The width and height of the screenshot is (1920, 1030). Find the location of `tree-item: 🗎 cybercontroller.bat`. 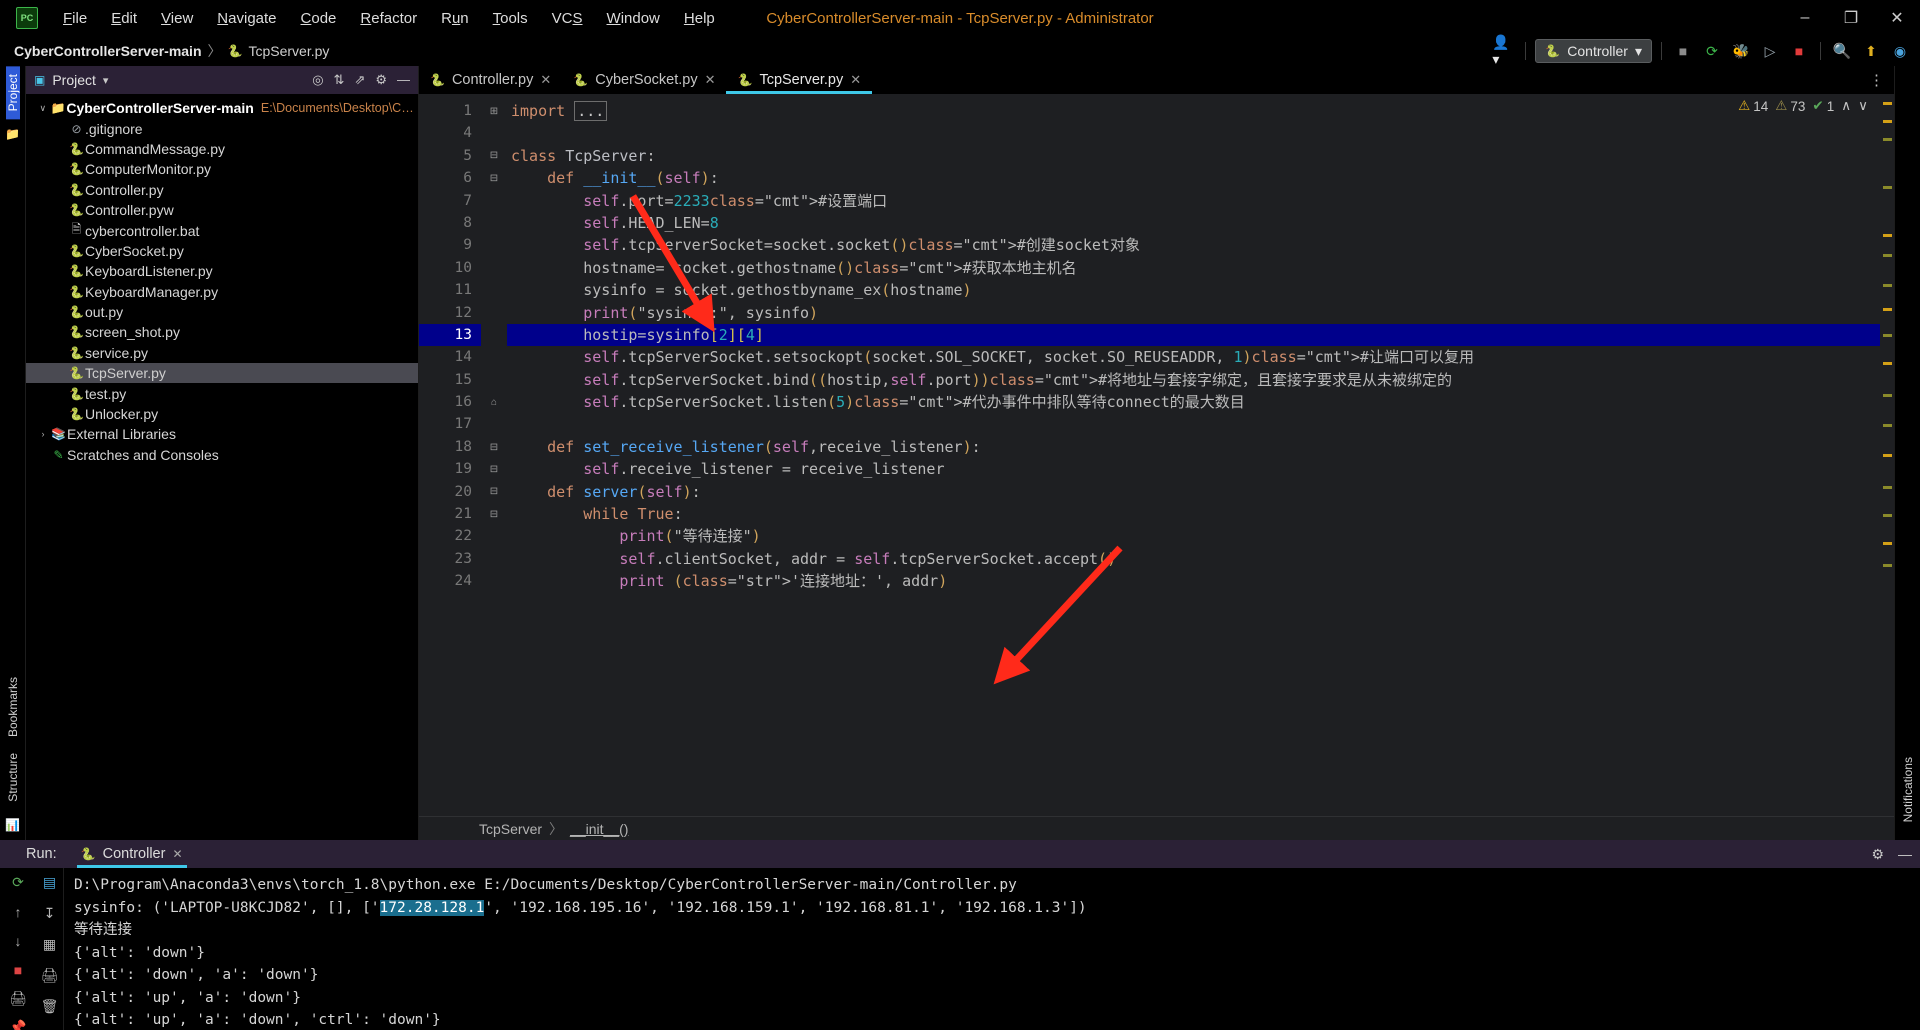

tree-item: 🗎 cybercontroller.bat is located at coordinates (222, 230).